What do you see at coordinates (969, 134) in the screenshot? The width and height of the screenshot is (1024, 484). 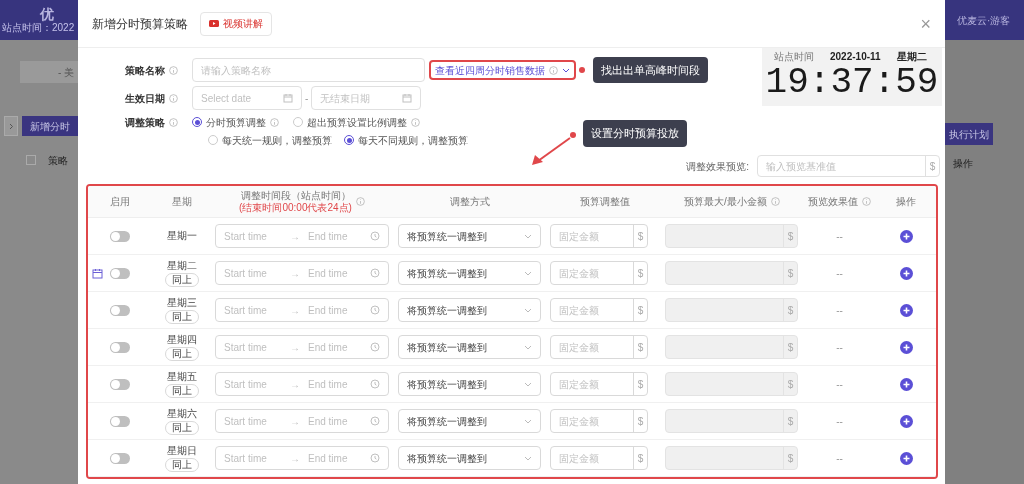 I see `run-plan-button: 执行计划` at bounding box center [969, 134].